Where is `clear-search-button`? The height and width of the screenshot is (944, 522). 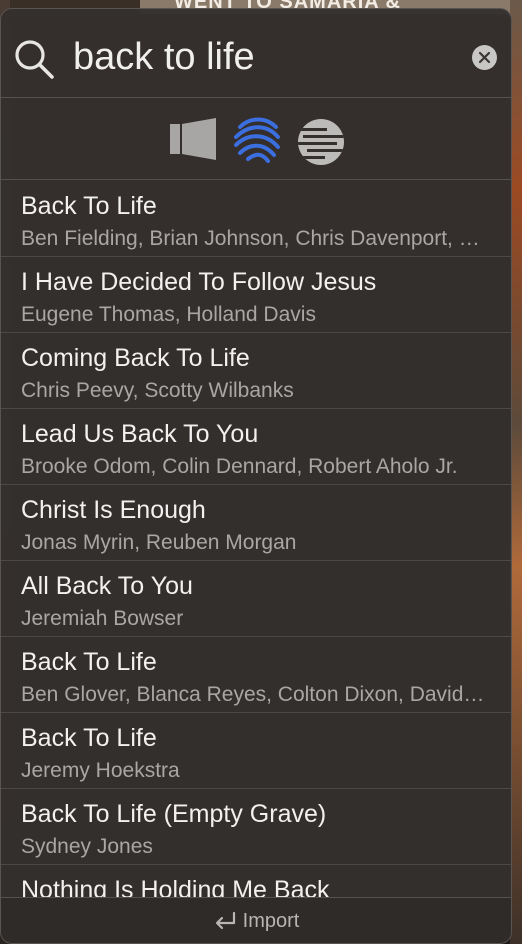
clear-search-button is located at coordinates (484, 57).